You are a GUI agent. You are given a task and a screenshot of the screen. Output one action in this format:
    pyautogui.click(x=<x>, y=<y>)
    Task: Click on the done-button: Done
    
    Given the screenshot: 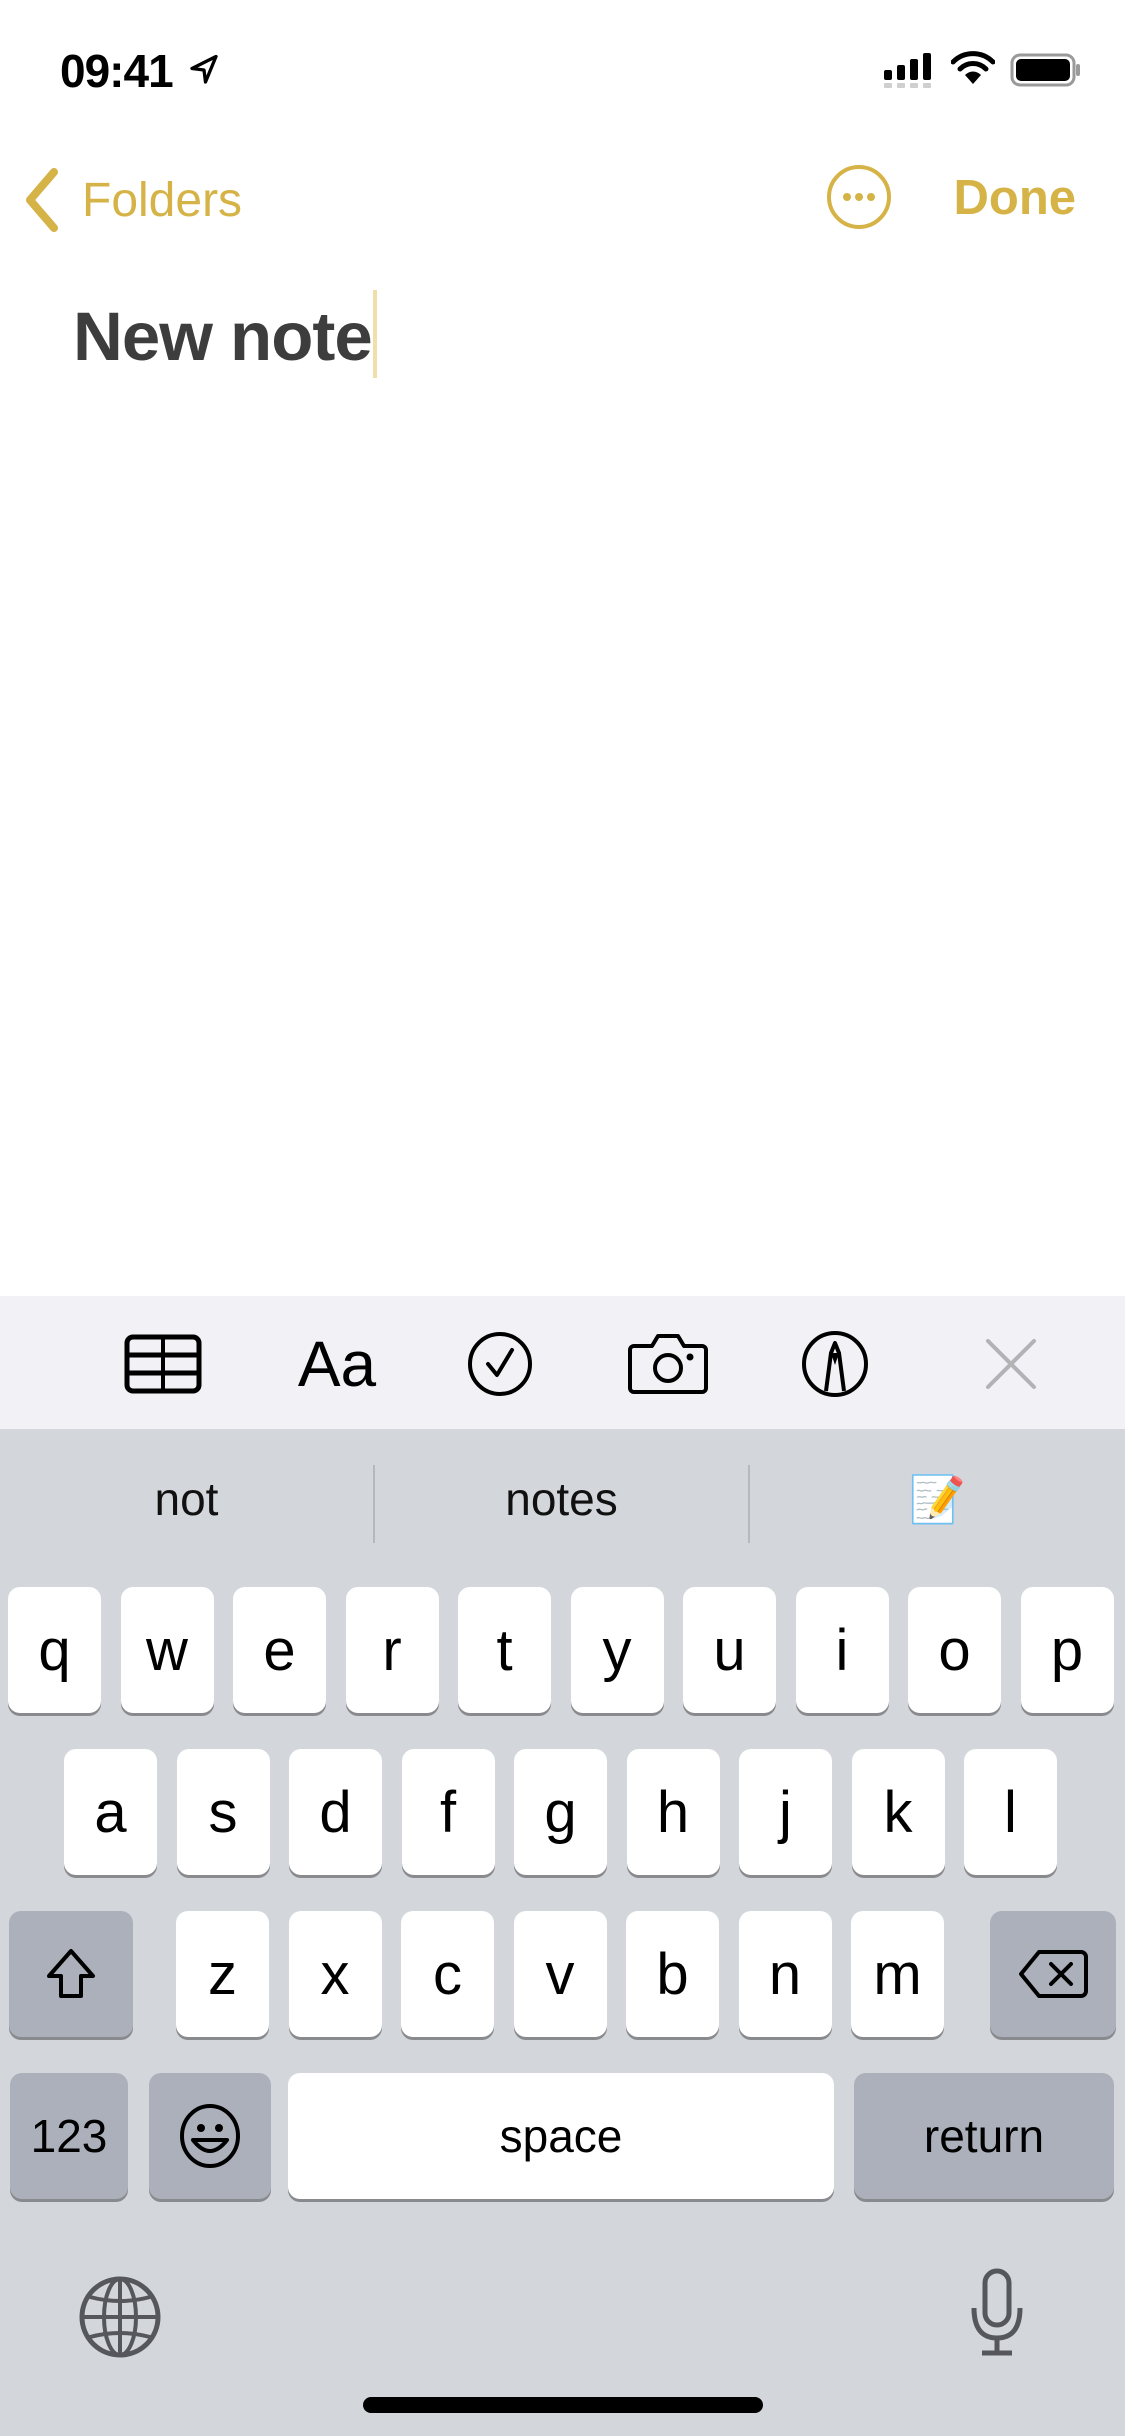 What is the action you would take?
    pyautogui.click(x=1015, y=198)
    